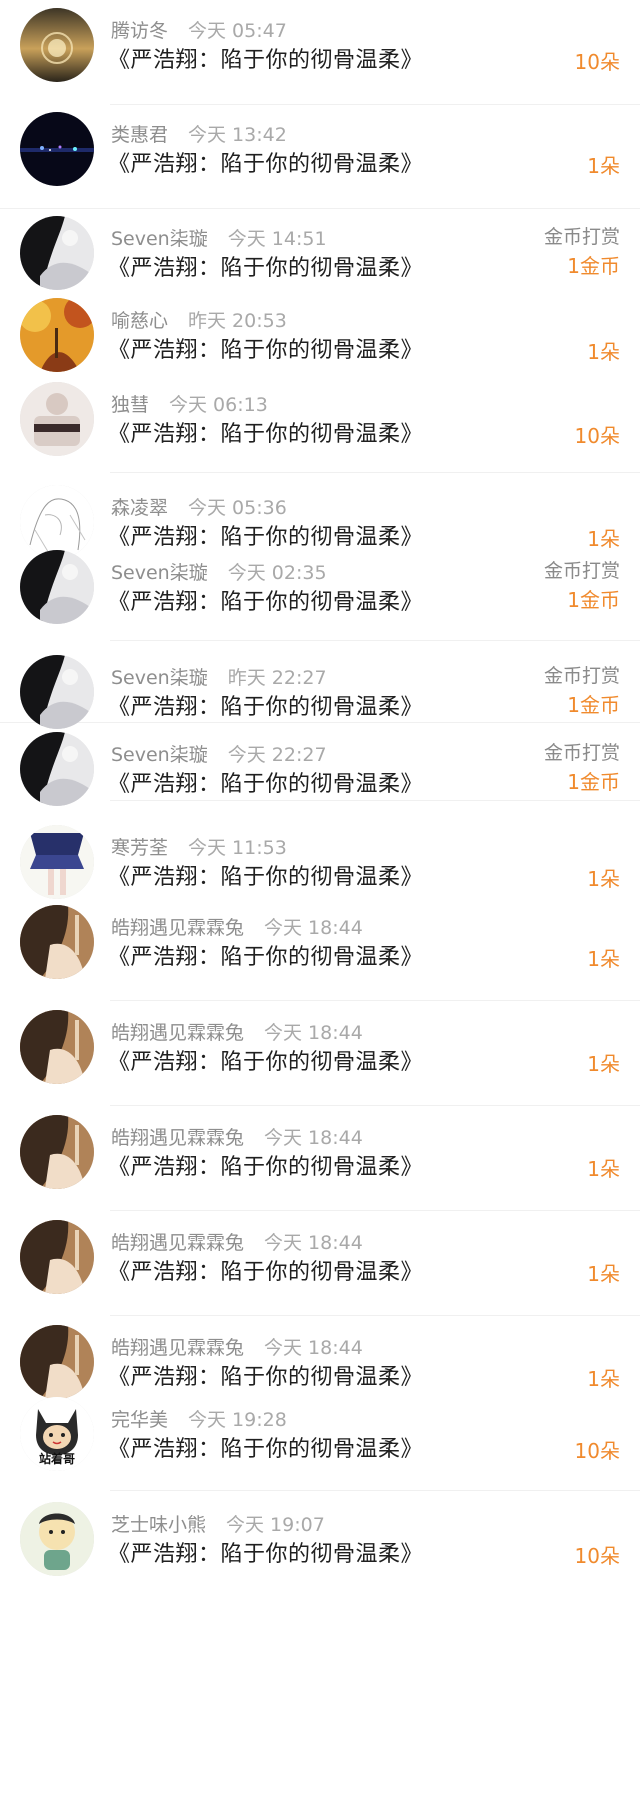 The height and width of the screenshot is (1806, 640). I want to click on username: 寒芳荃, so click(139, 848).